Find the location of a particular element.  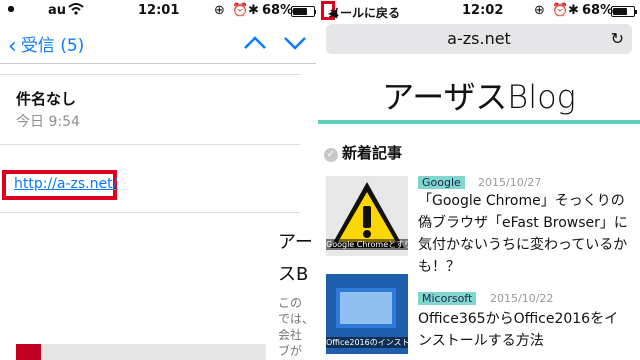

chevron-up-icon is located at coordinates (255, 42).